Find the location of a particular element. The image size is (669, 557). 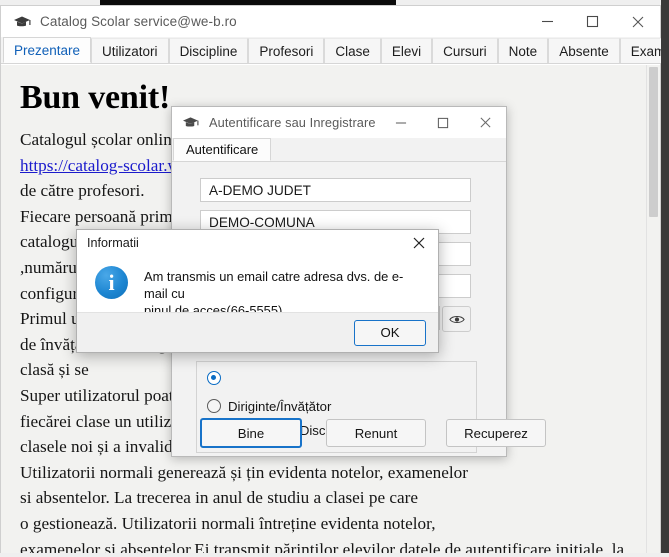

tab-cursuri: Cursuri is located at coordinates (465, 50).